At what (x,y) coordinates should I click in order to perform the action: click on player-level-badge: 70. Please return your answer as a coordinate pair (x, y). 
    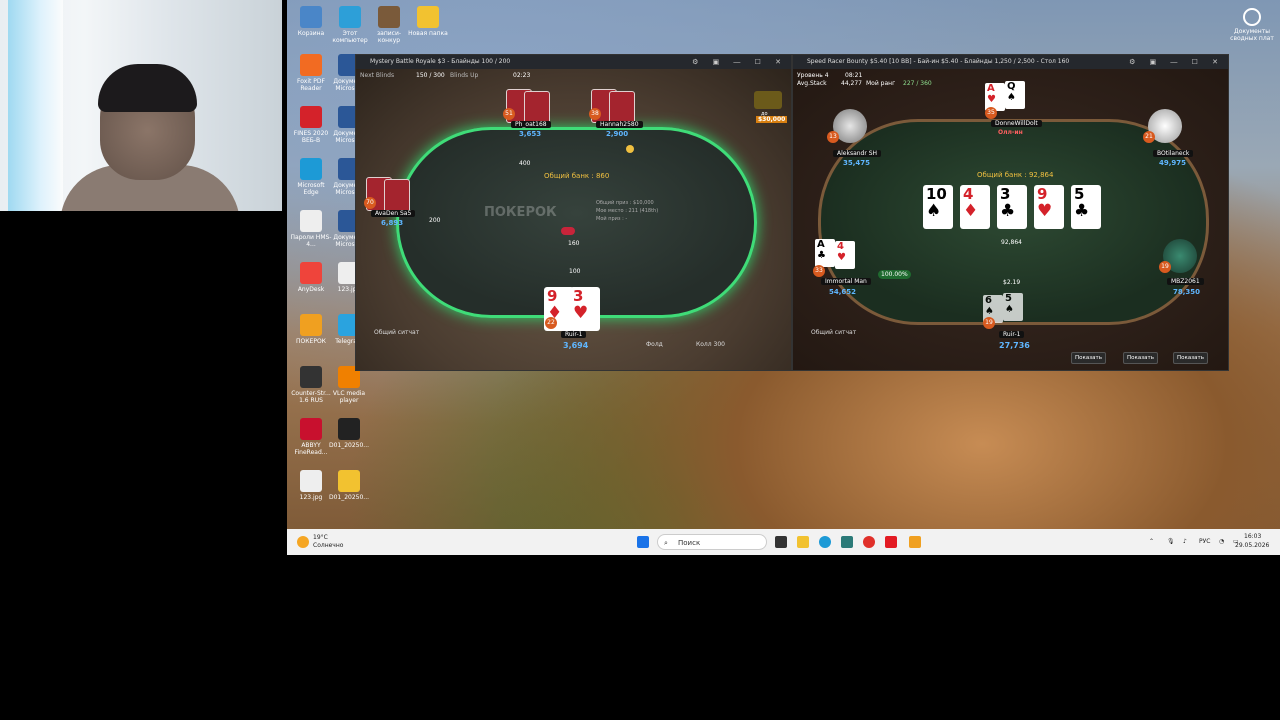
    Looking at the image, I should click on (370, 203).